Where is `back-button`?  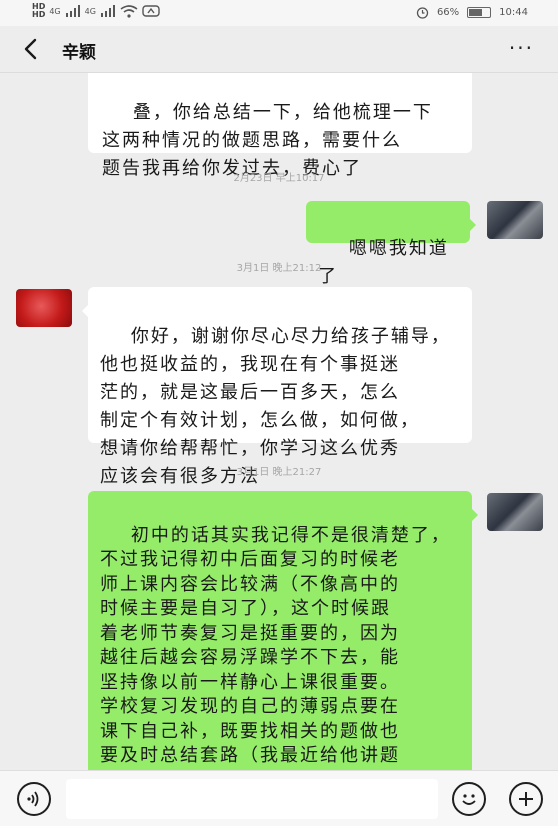 back-button is located at coordinates (33, 49).